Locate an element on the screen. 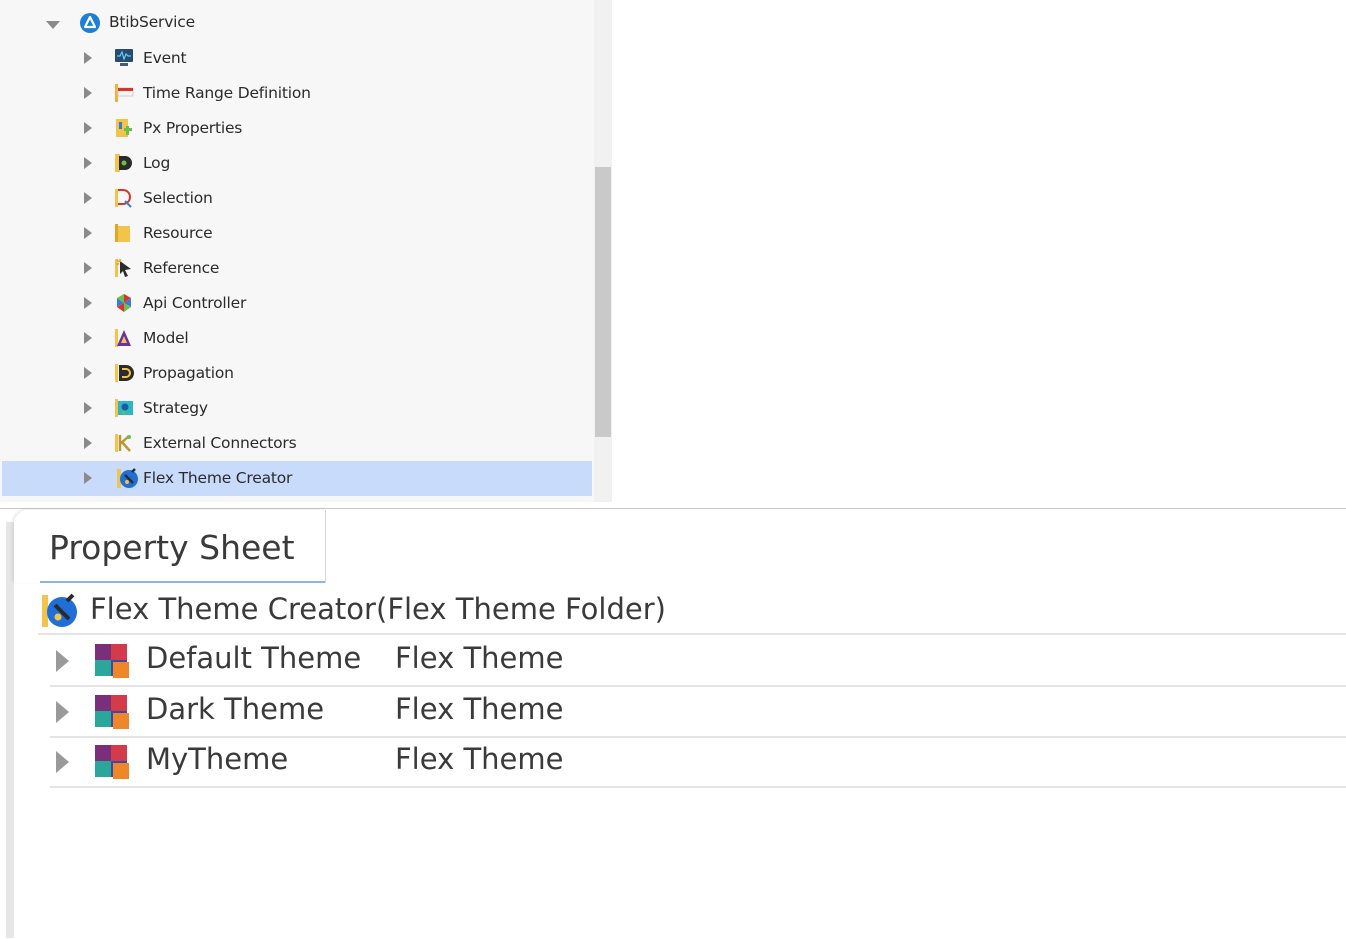  reference-icon is located at coordinates (123, 268).